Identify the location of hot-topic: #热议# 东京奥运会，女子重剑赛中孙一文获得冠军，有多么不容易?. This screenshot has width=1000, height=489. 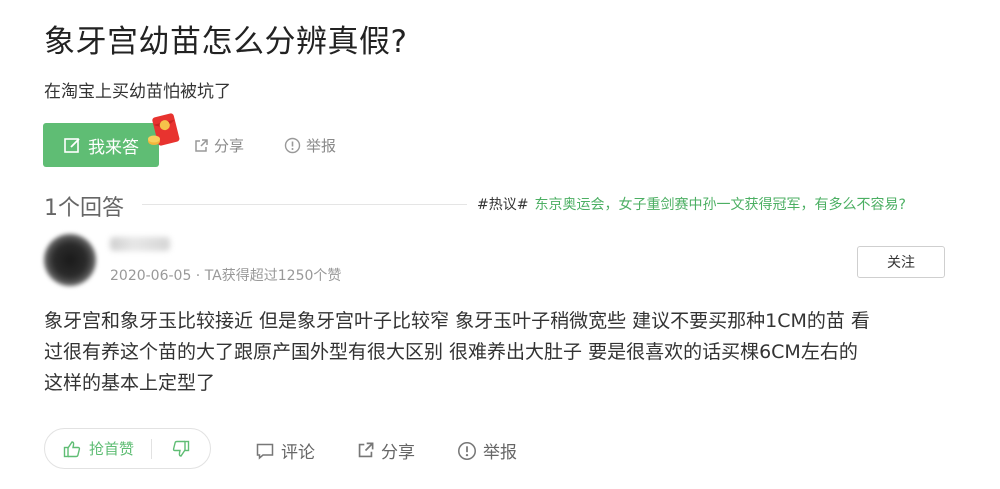
(691, 204).